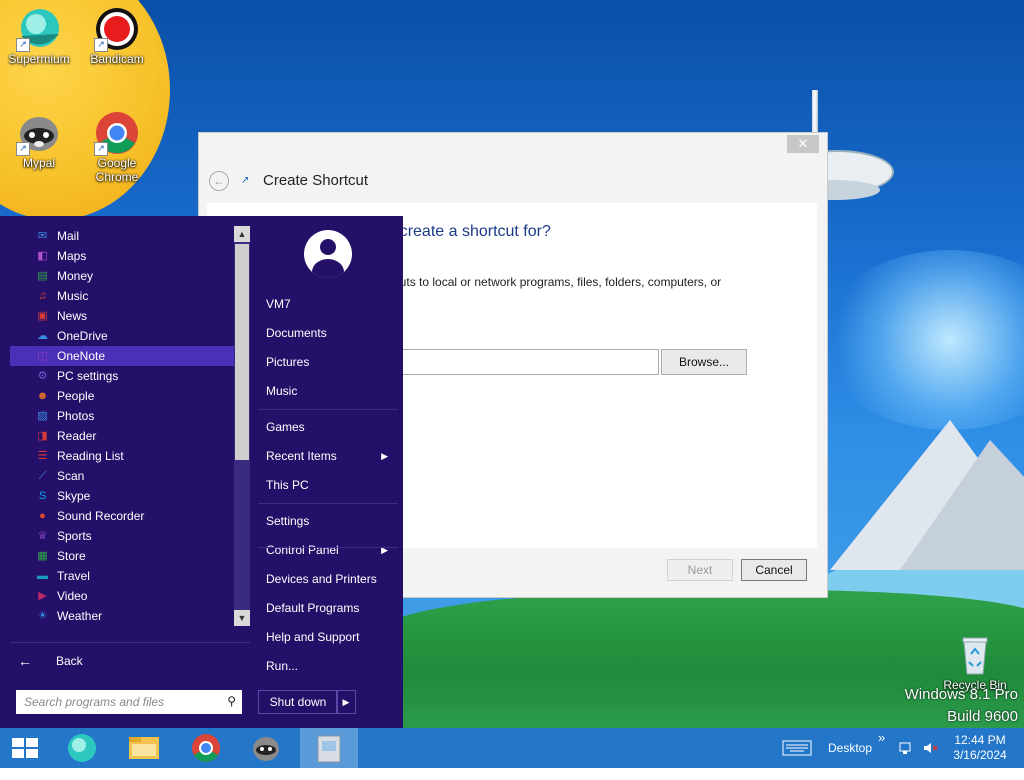  I want to click on start-item-label: Settings, so click(288, 521).